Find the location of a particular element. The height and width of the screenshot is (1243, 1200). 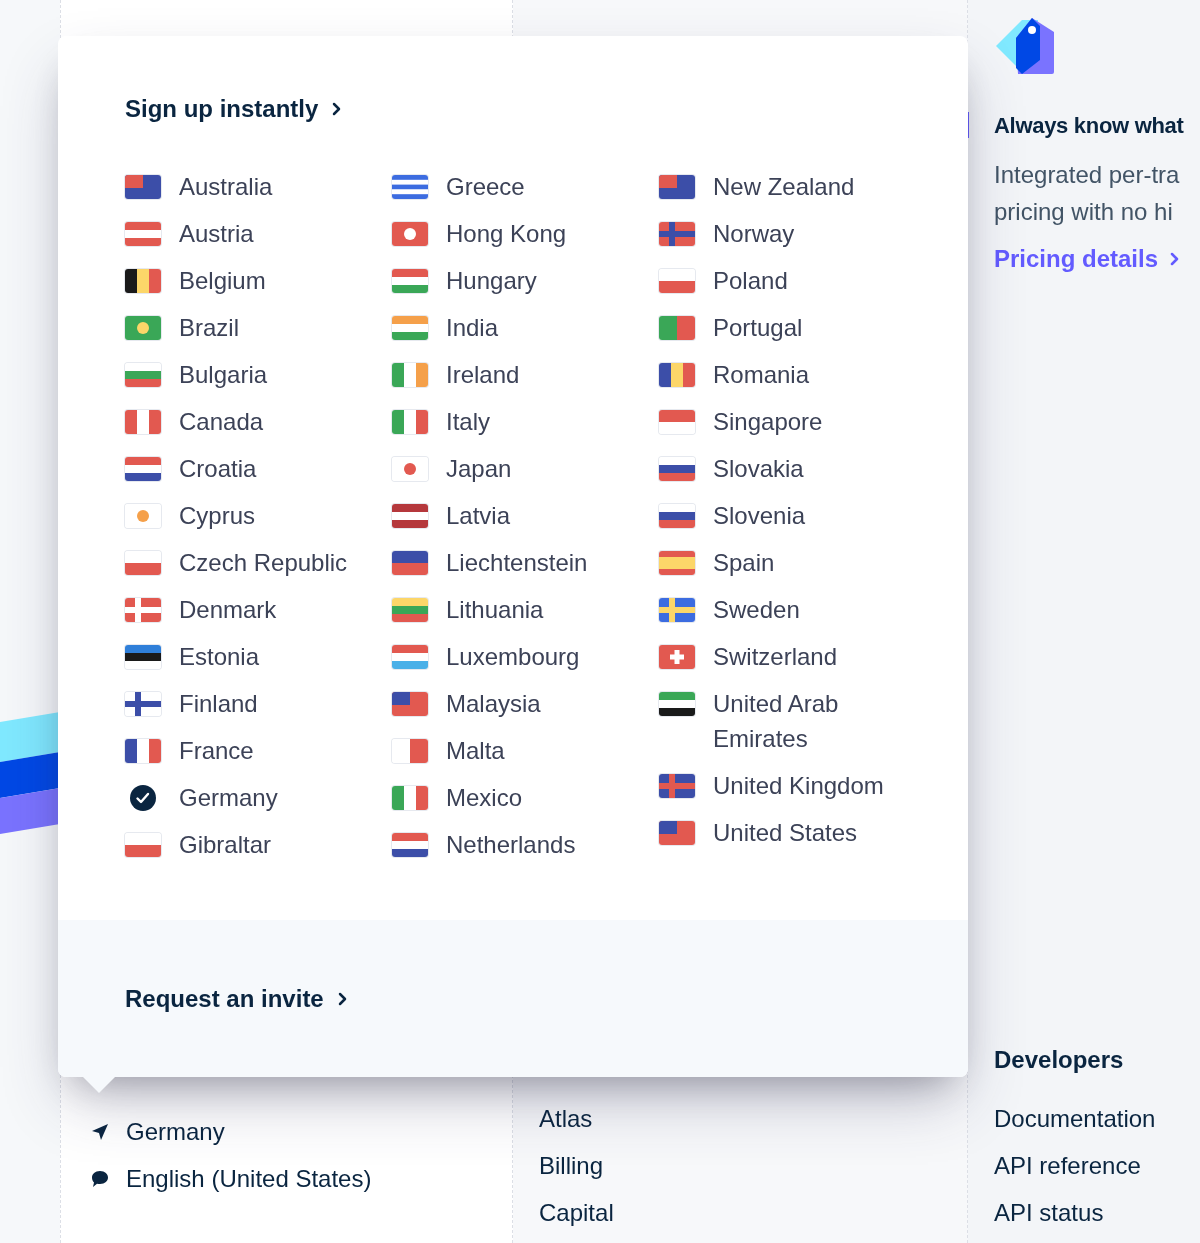

country-name: Slovakia is located at coordinates (759, 469).